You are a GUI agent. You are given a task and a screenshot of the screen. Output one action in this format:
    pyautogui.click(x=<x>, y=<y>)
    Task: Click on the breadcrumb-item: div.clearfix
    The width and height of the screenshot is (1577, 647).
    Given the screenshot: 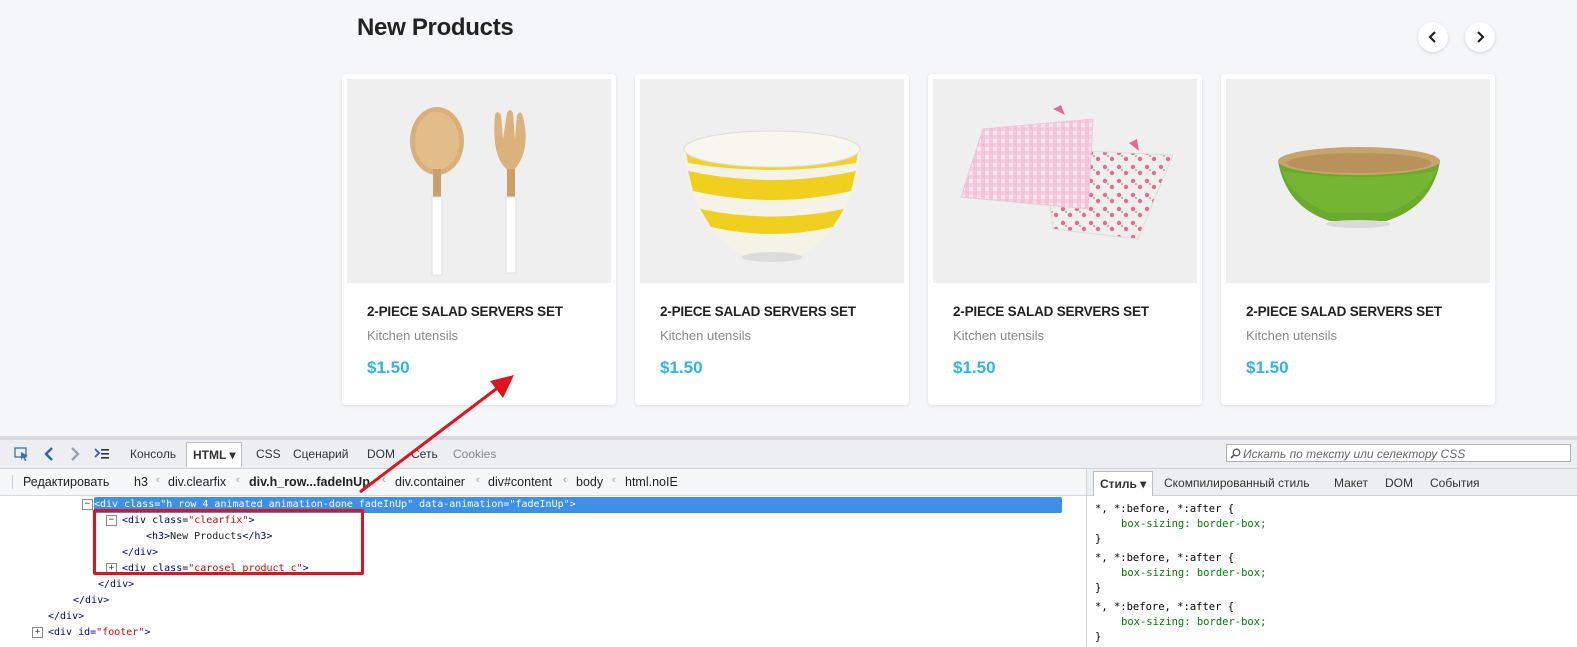 What is the action you would take?
    pyautogui.click(x=197, y=482)
    